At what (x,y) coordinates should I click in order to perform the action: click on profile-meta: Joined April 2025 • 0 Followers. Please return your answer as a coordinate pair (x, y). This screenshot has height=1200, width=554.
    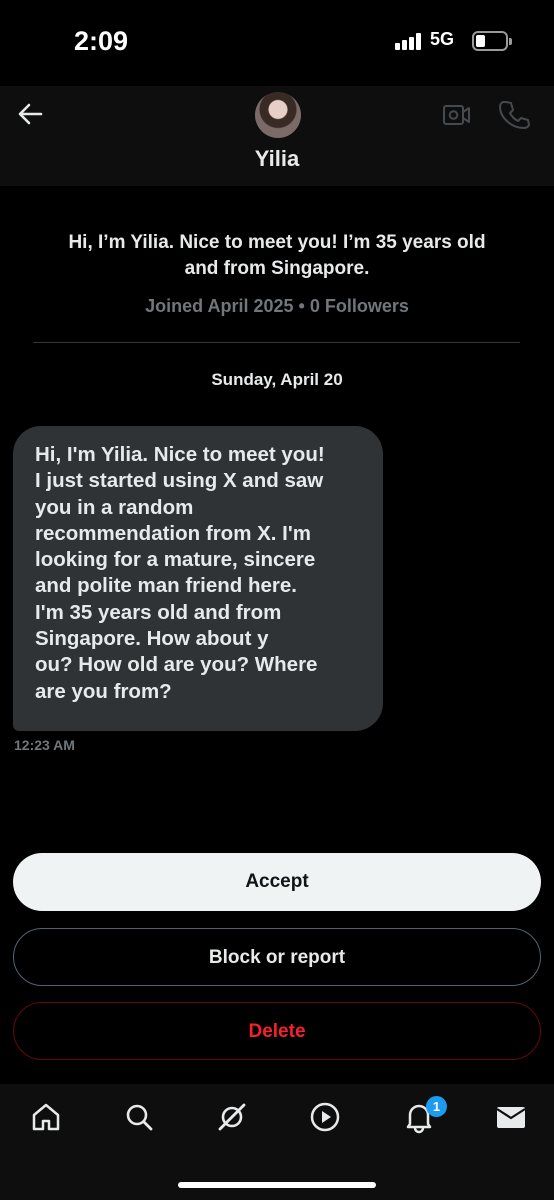
    Looking at the image, I should click on (277, 306).